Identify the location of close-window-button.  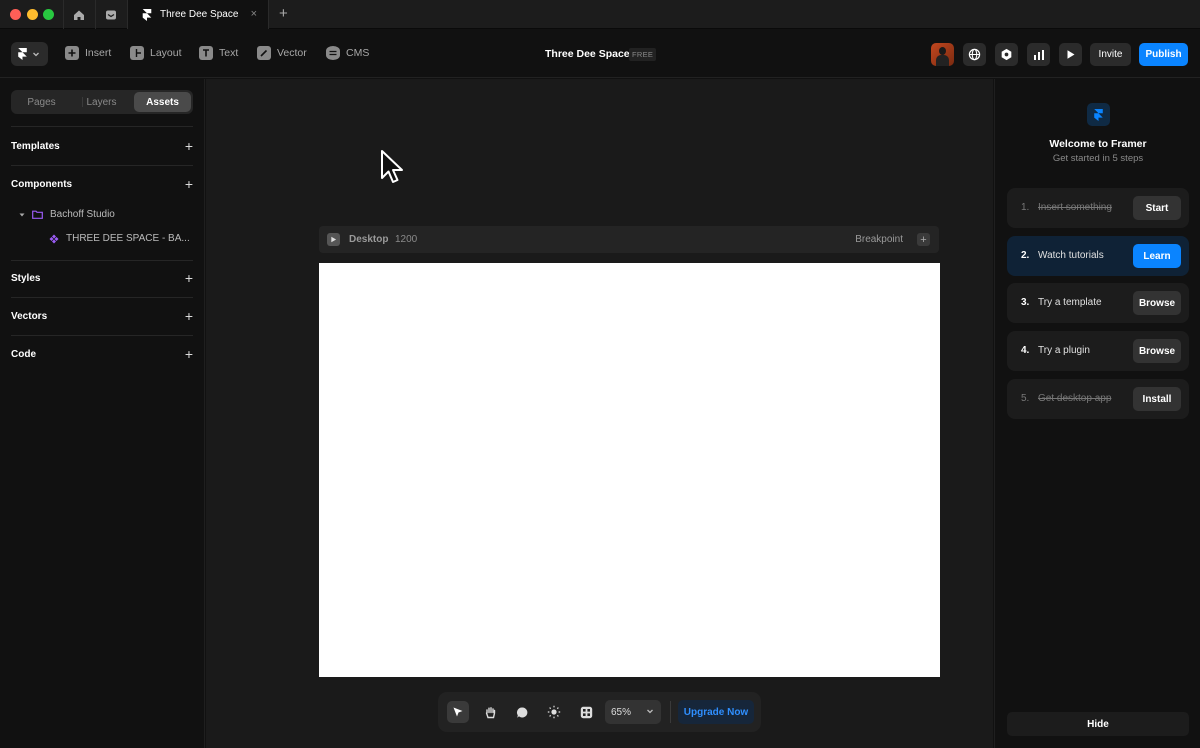
(15, 14).